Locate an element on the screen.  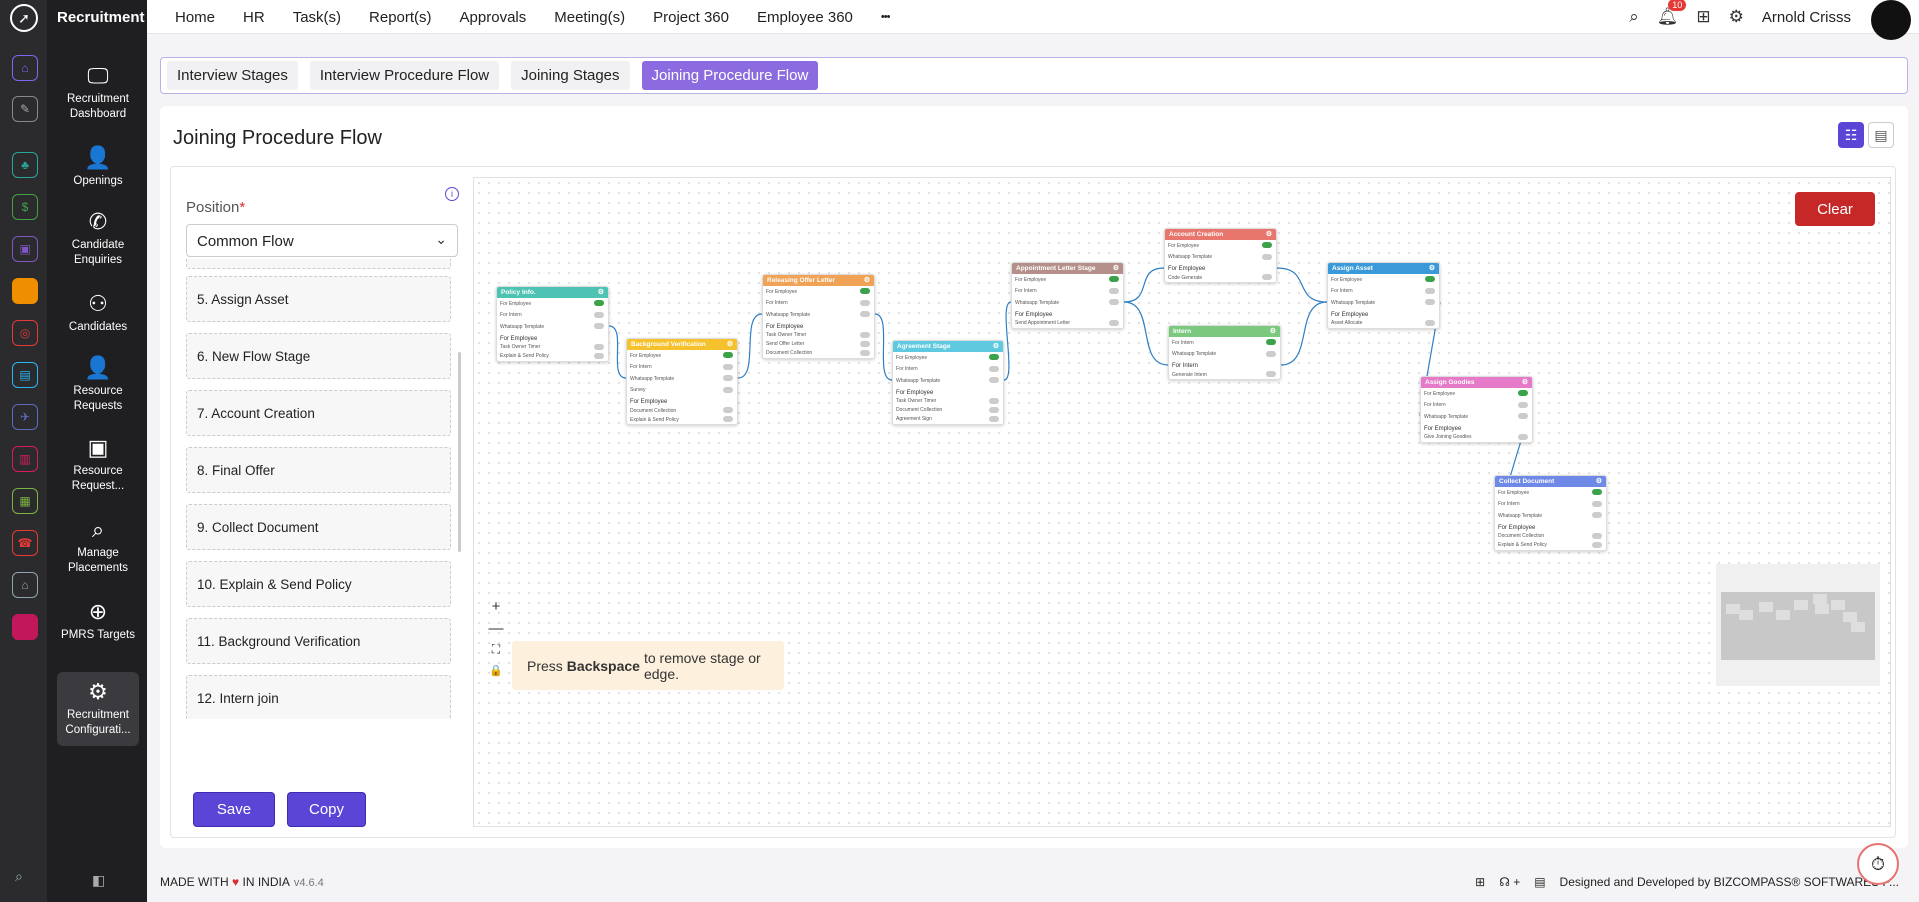
stage-item: 7. Account Creation is located at coordinates (318, 413).